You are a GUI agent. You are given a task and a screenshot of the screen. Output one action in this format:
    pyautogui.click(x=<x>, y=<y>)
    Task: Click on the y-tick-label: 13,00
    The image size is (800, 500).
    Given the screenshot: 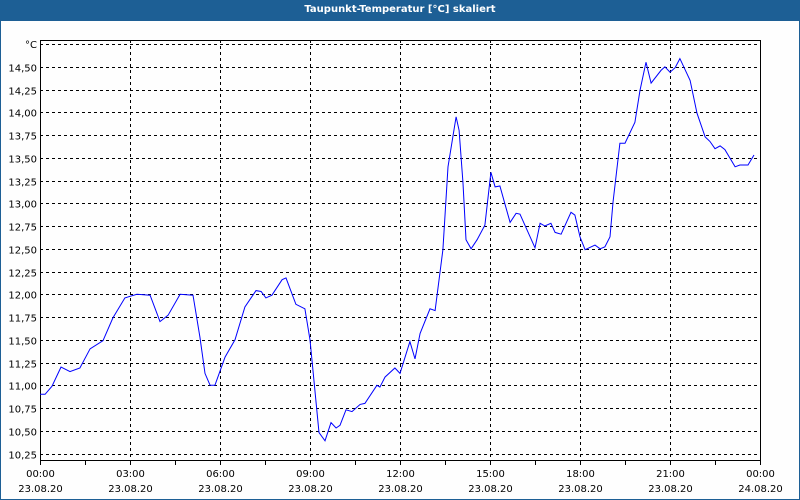 What is the action you would take?
    pyautogui.click(x=22, y=205)
    